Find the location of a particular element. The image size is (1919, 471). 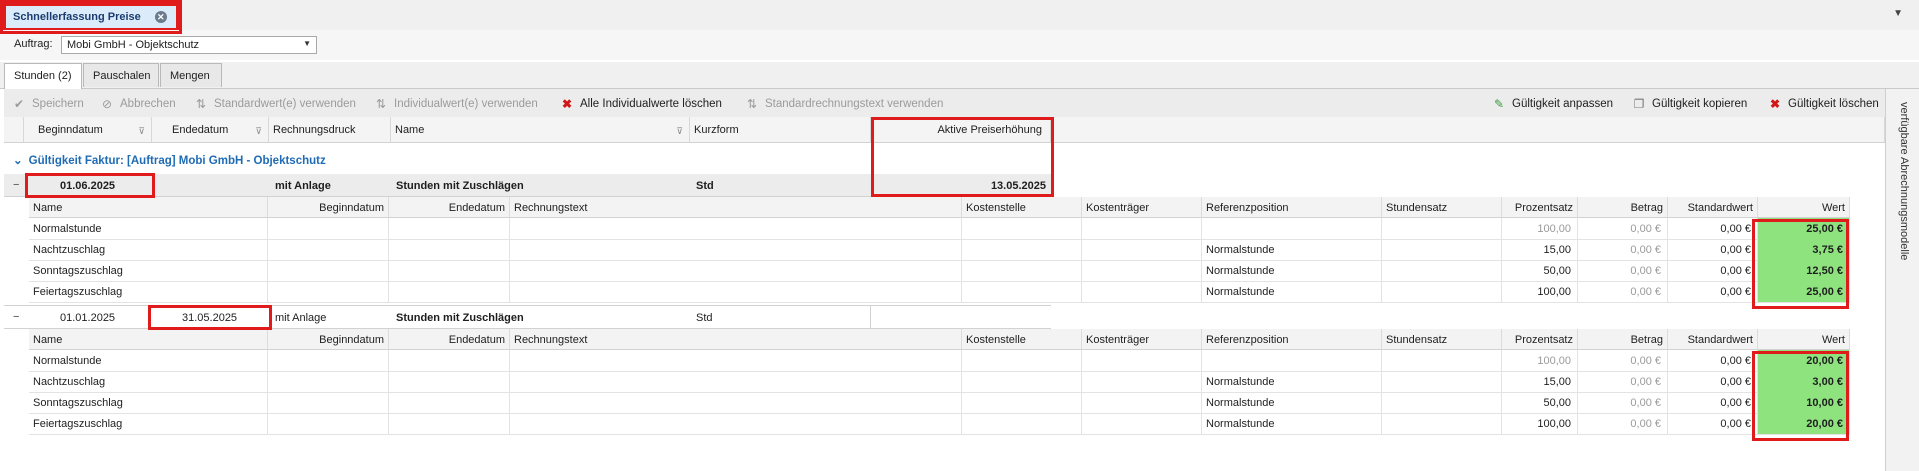

detail-cell-name: Feiertagszuschlag is located at coordinates (148, 291).